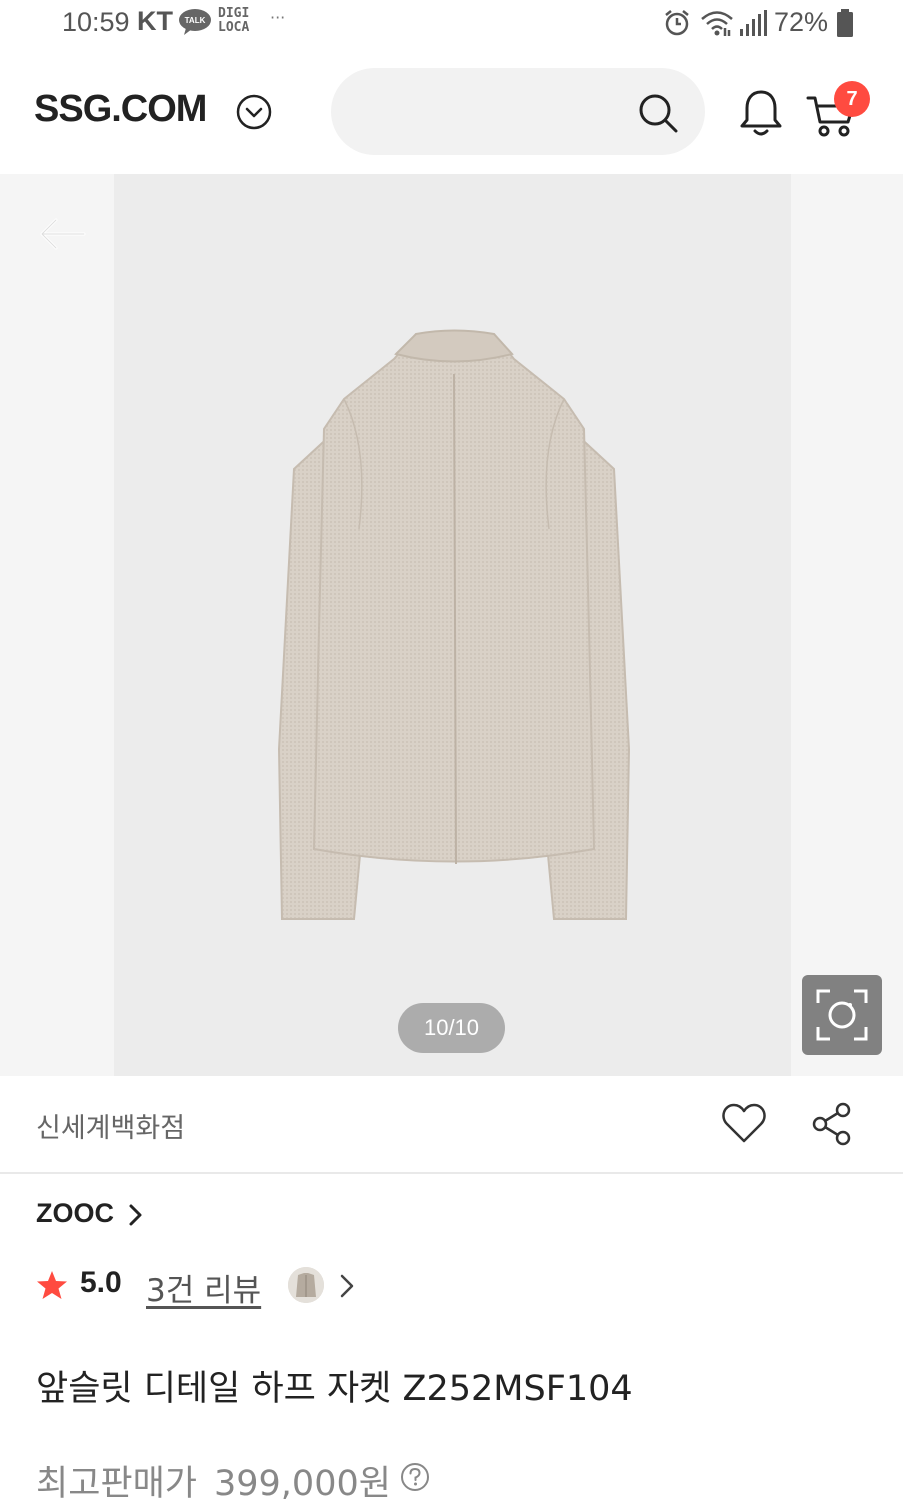 The image size is (903, 1500). Describe the element at coordinates (801, 22) in the screenshot. I see `battery-percent: 72%` at that location.